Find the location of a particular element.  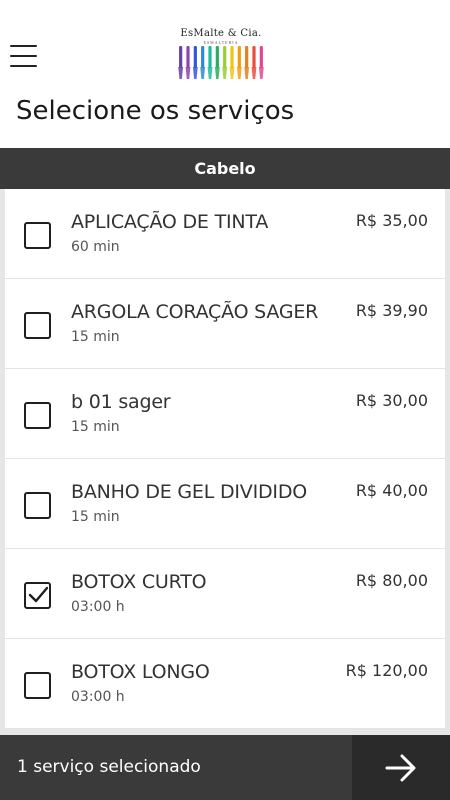

service-name: BOTOX CURTO is located at coordinates (139, 582).